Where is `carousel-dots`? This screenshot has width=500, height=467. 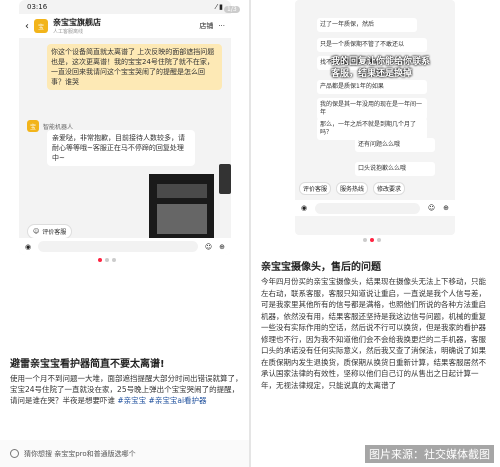
carousel-dots is located at coordinates (107, 260).